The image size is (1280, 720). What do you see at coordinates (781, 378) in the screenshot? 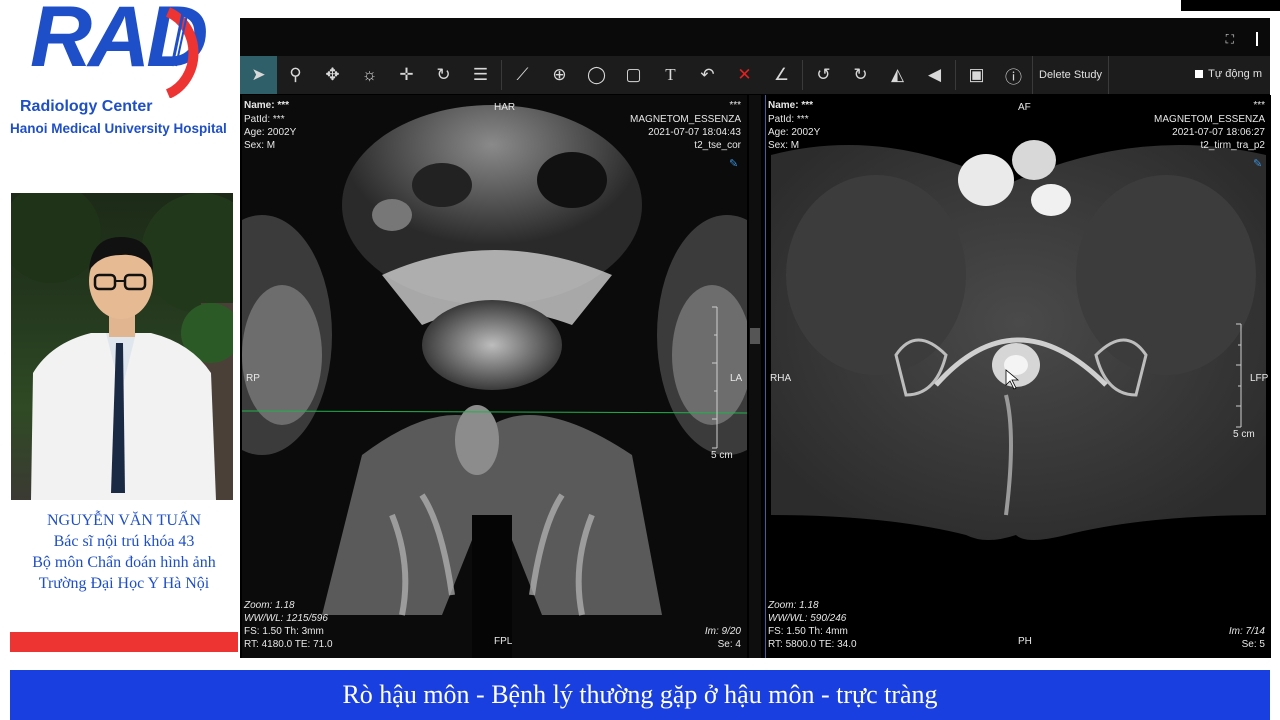
I see `orientation-left: RHA` at bounding box center [781, 378].